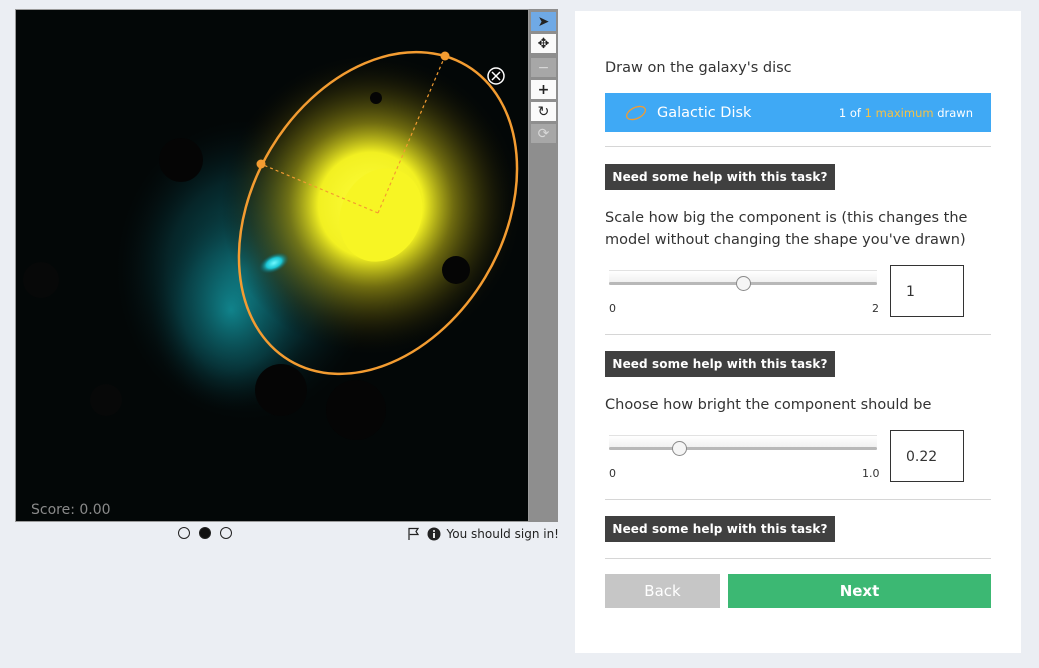 The height and width of the screenshot is (668, 1039). What do you see at coordinates (679, 448) in the screenshot?
I see `brightness-slider-thumb` at bounding box center [679, 448].